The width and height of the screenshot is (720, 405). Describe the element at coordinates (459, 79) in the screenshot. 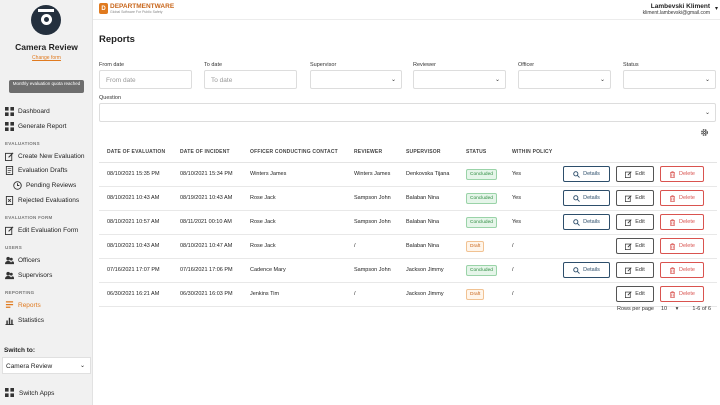

I see `reviewer-select: ⌄` at that location.